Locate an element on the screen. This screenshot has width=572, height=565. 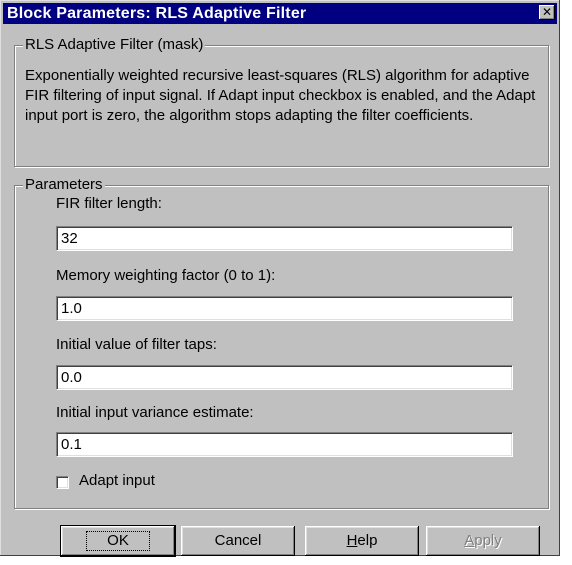
memory-weighting-factor-input is located at coordinates (284, 308).